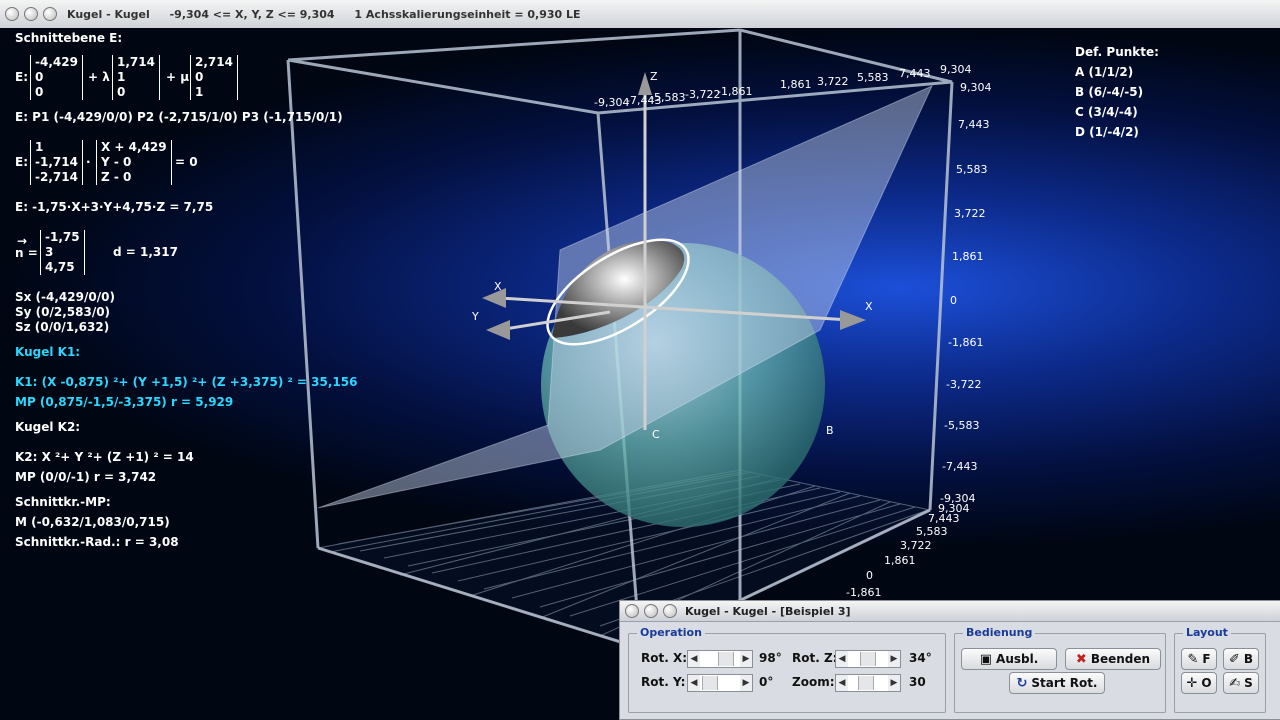 This screenshot has height=720, width=1280. What do you see at coordinates (21, 162) in the screenshot?
I see `normal-e-prefix: E:` at bounding box center [21, 162].